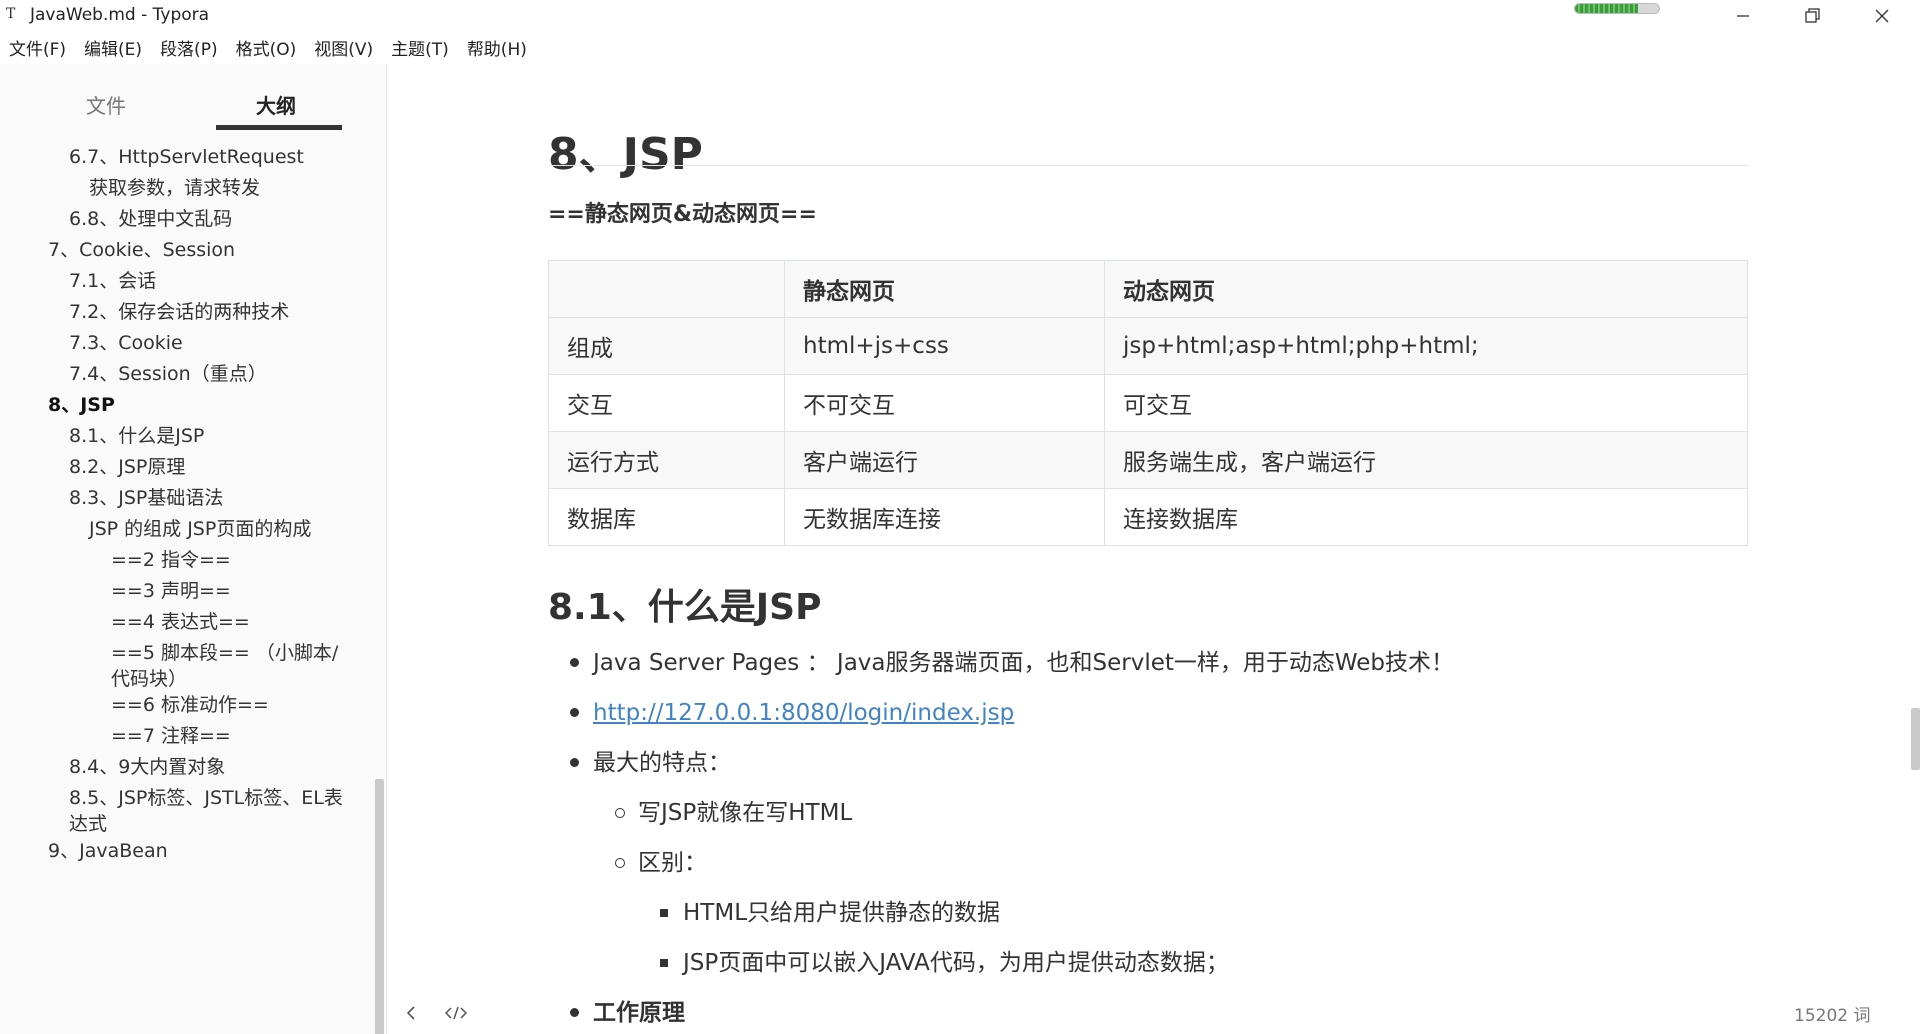 This screenshot has height=1034, width=1920. I want to click on table-header-row: 静态网页 动态网页, so click(1148, 289).